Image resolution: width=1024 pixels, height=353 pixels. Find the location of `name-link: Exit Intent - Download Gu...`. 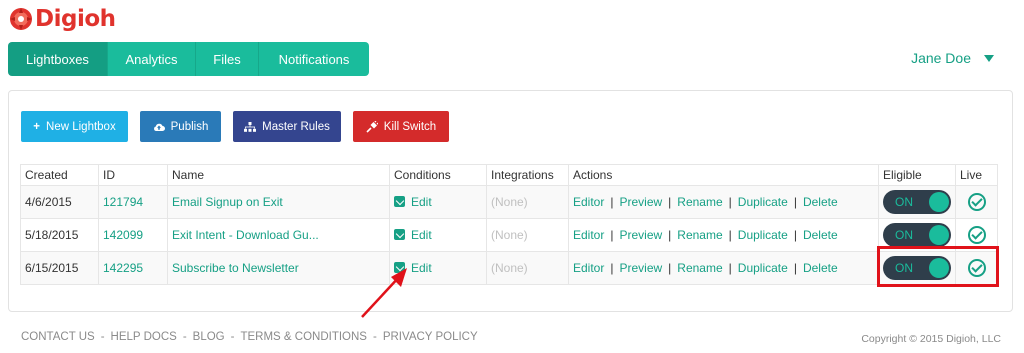

name-link: Exit Intent - Download Gu... is located at coordinates (278, 235).